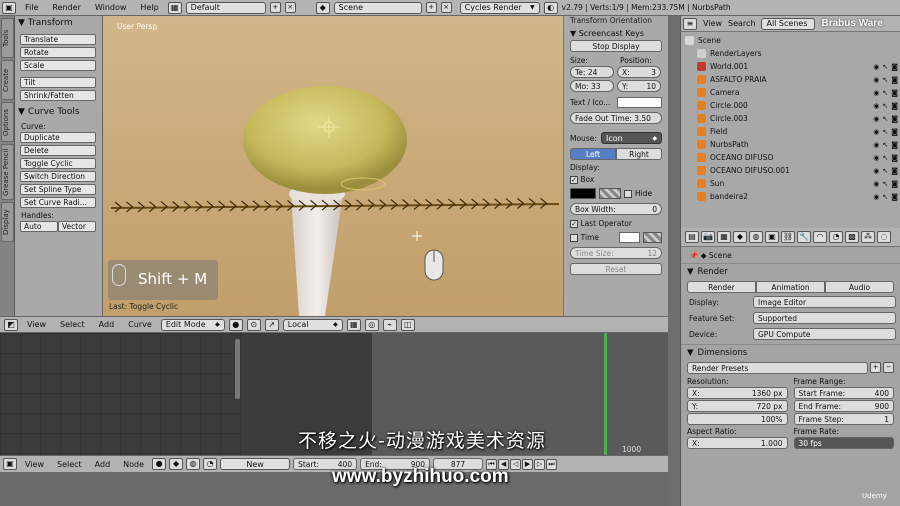  I want to click on outliner-item: Circle.000 ◉ ↖ ◙, so click(790, 105).